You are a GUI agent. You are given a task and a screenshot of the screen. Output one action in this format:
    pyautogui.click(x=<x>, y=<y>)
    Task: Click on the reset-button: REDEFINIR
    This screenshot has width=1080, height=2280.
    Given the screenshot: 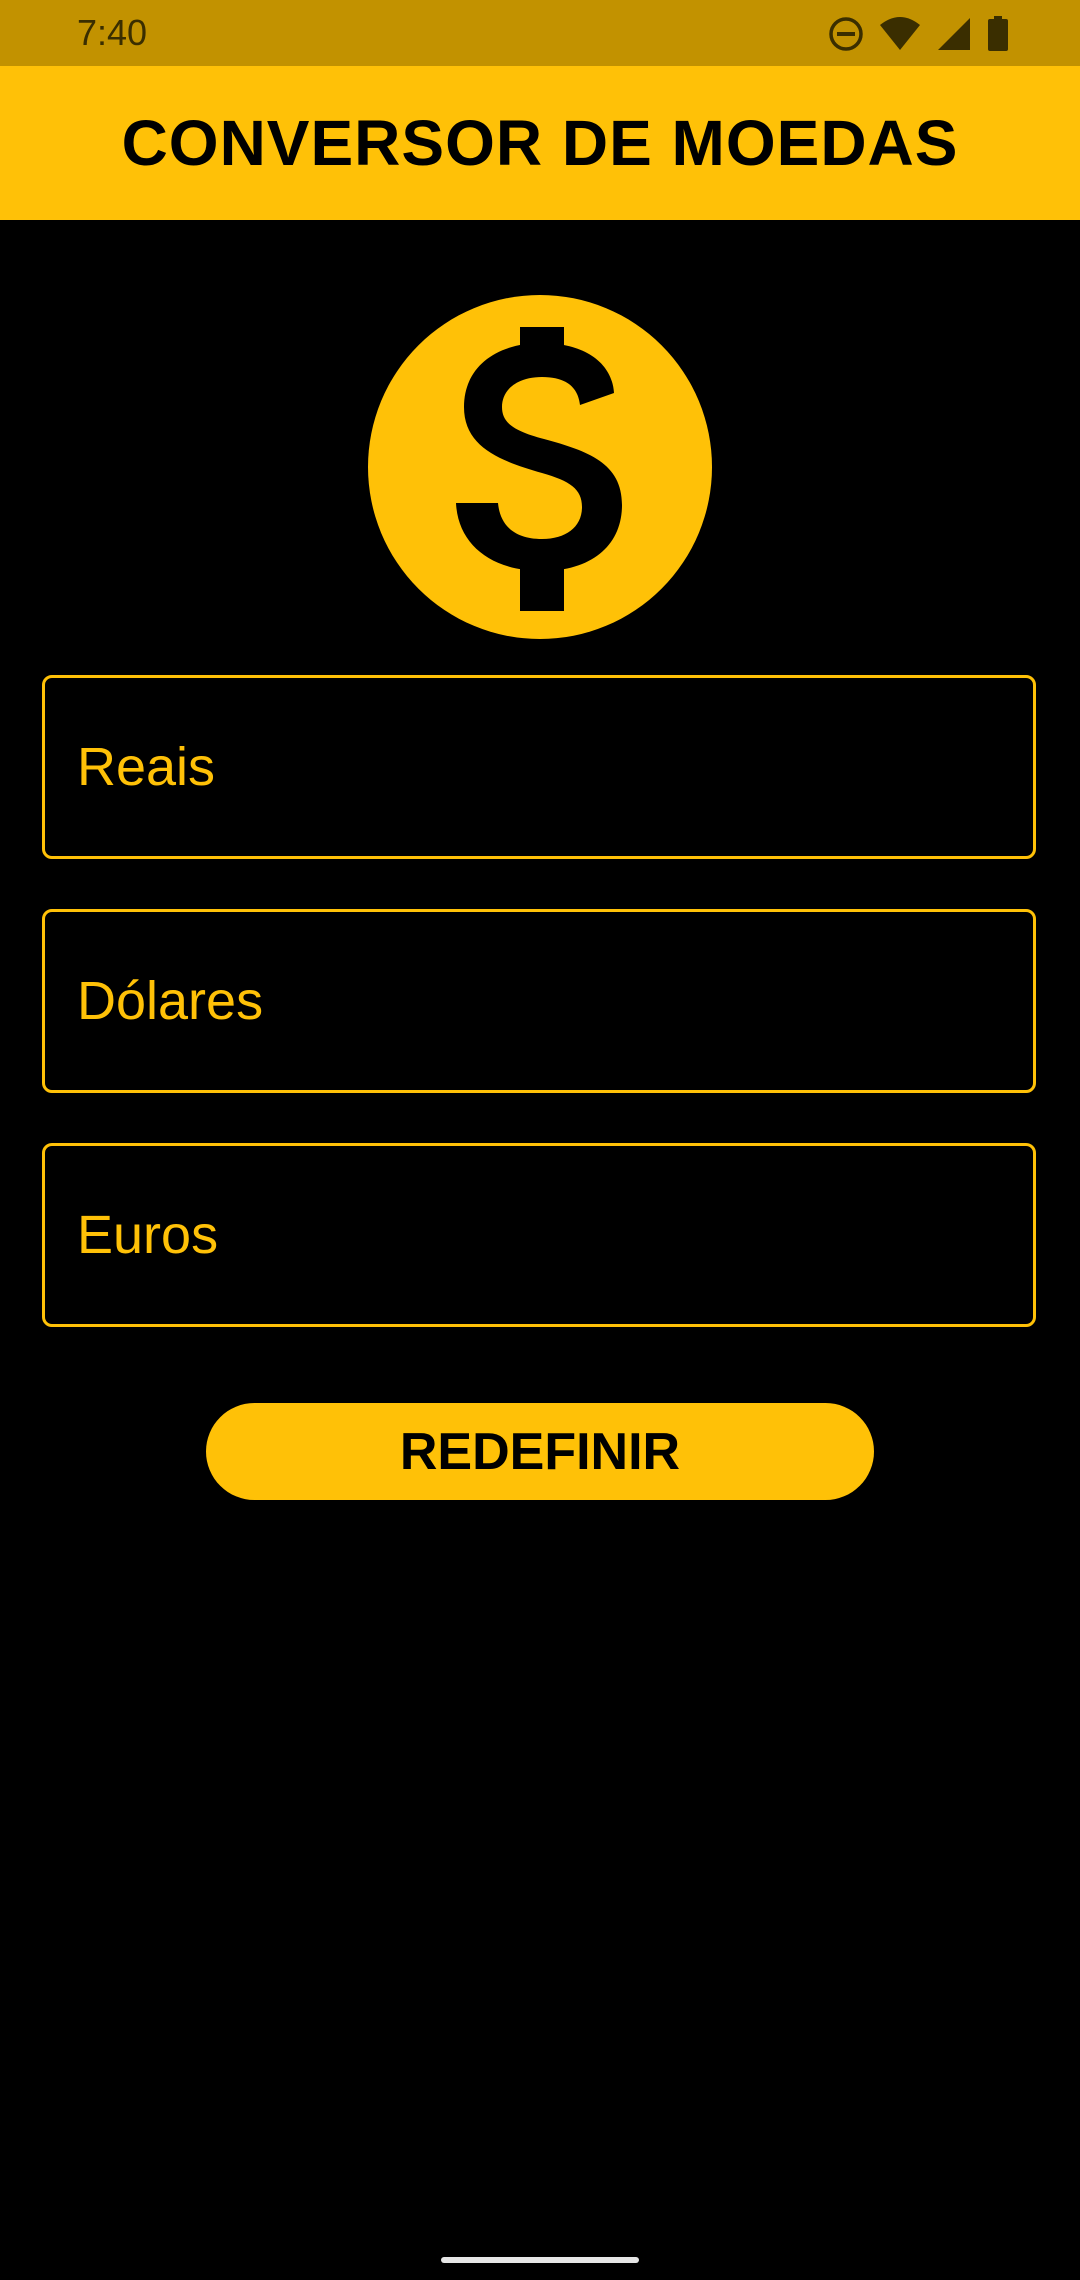 What is the action you would take?
    pyautogui.click(x=540, y=1451)
    